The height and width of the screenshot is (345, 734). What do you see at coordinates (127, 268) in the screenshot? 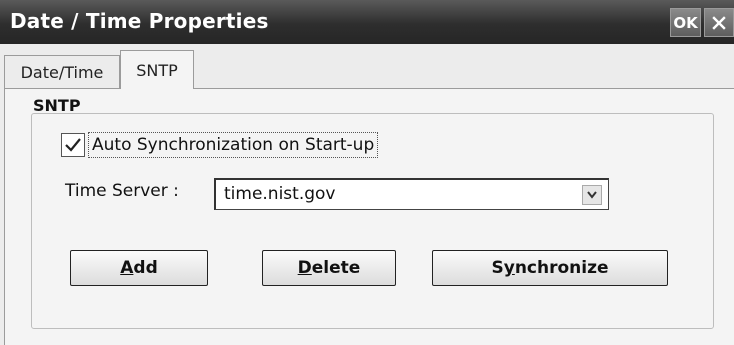
I see `add-mnemonic: A` at bounding box center [127, 268].